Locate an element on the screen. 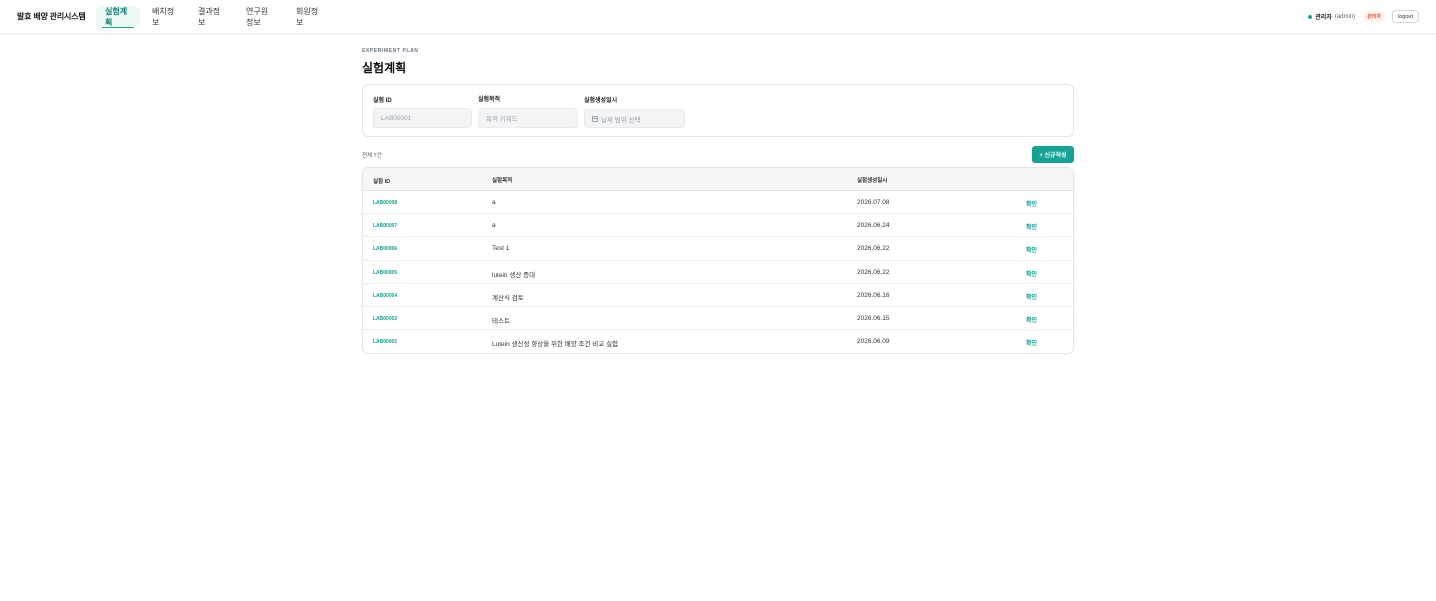 This screenshot has height=601, width=1436. nav-tab-experiment-plan: 실험계획 is located at coordinates (118, 17).